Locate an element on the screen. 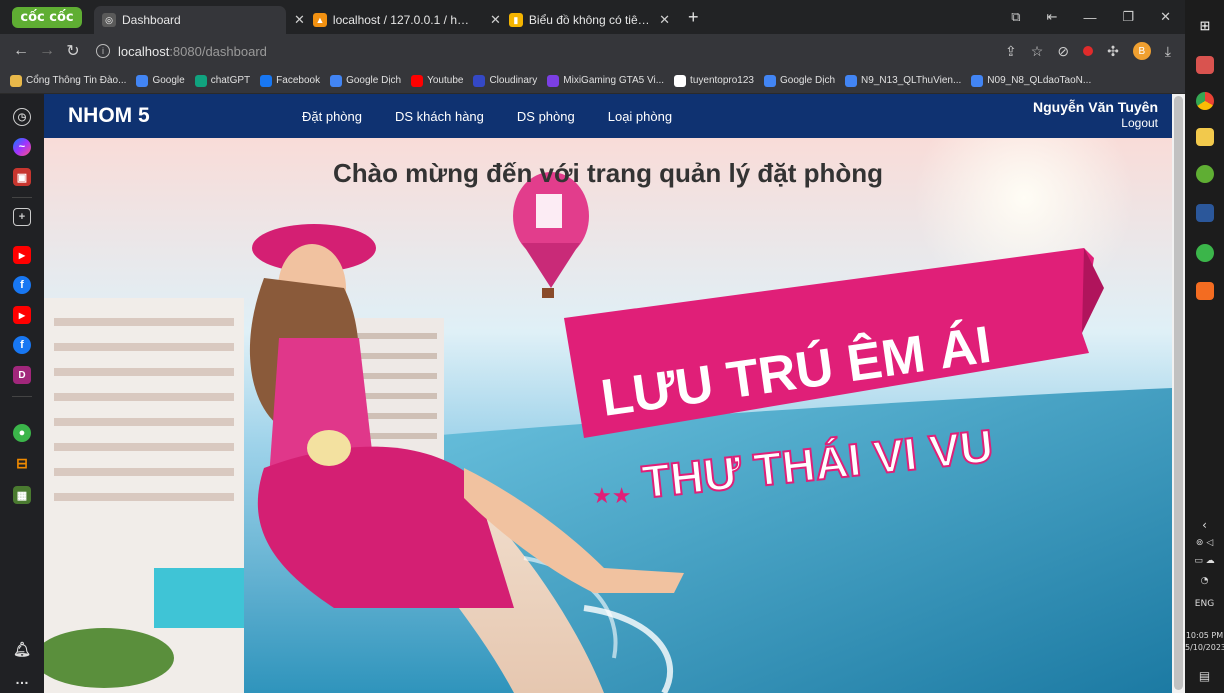 The width and height of the screenshot is (1224, 693). chevron-left-icon: ‹ is located at coordinates (1204, 525).